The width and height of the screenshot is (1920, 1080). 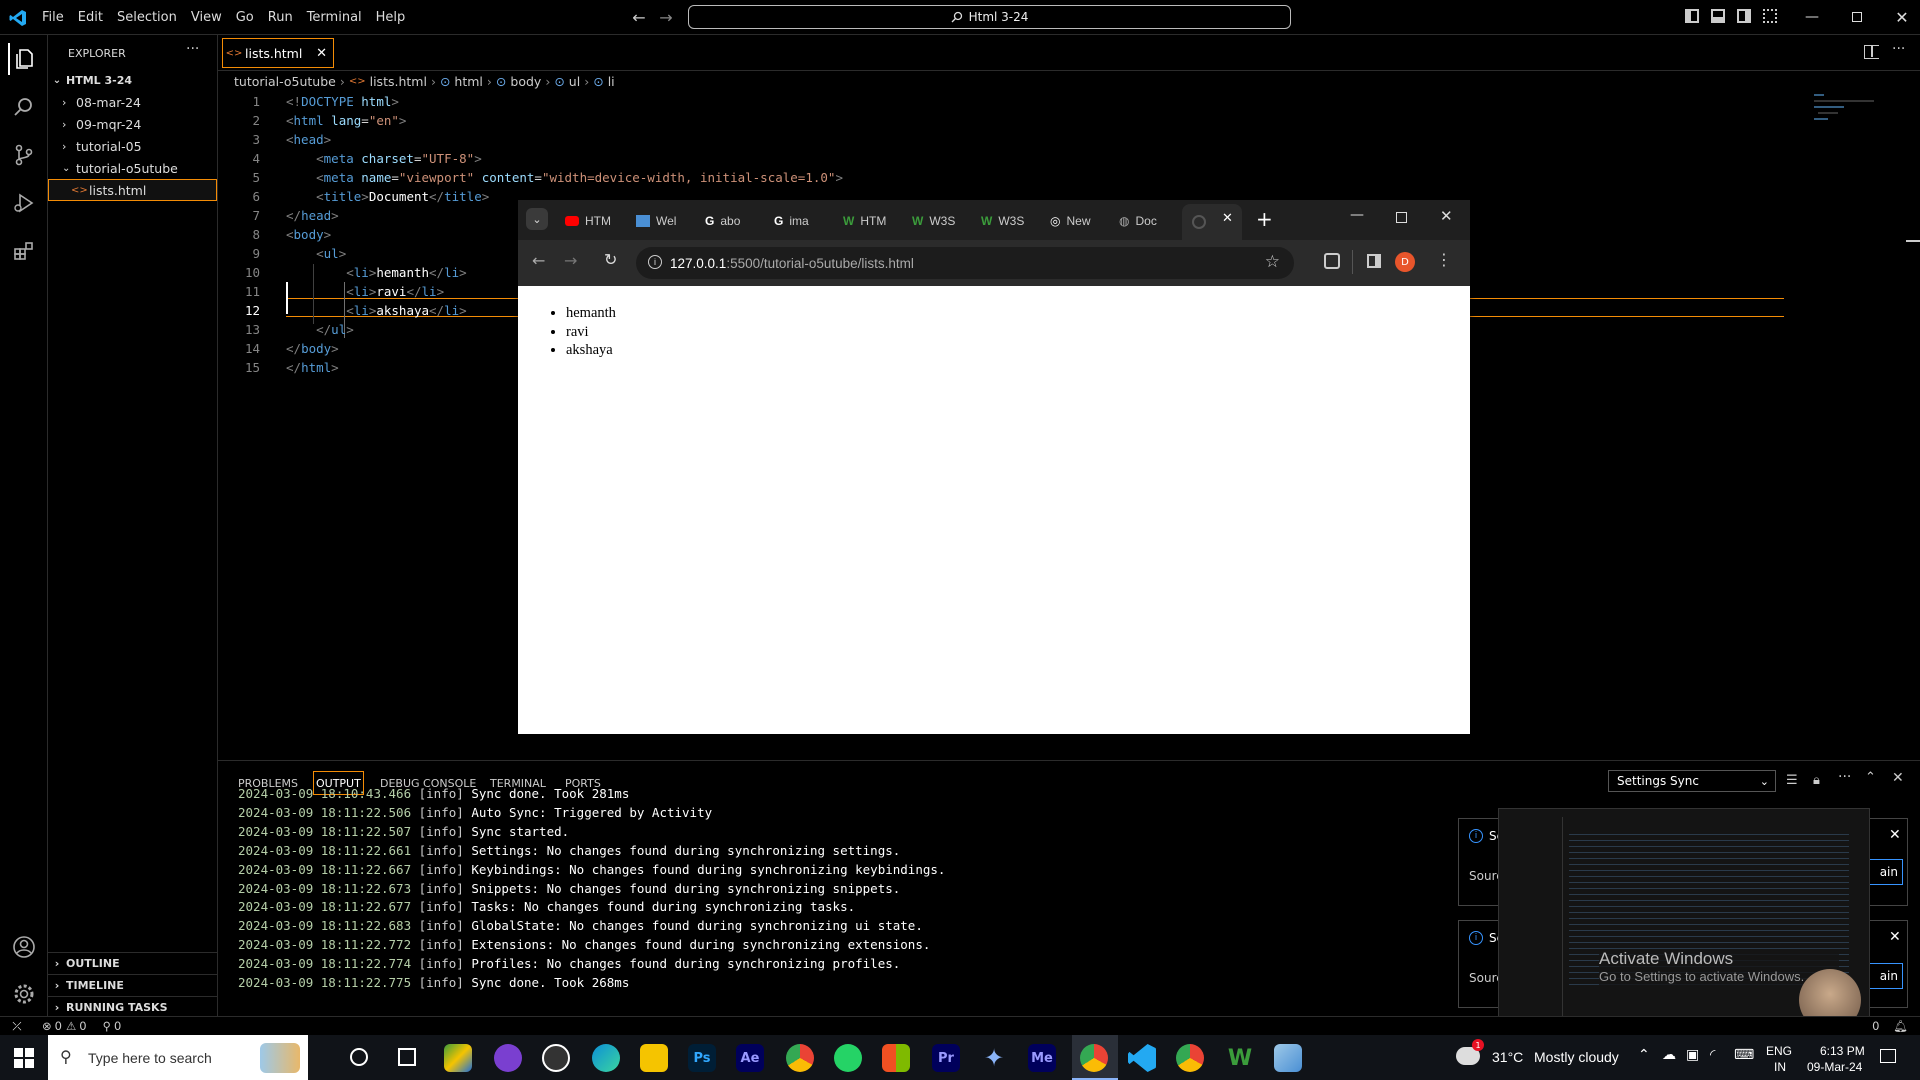 I want to click on cortana-icon, so click(x=359, y=1057).